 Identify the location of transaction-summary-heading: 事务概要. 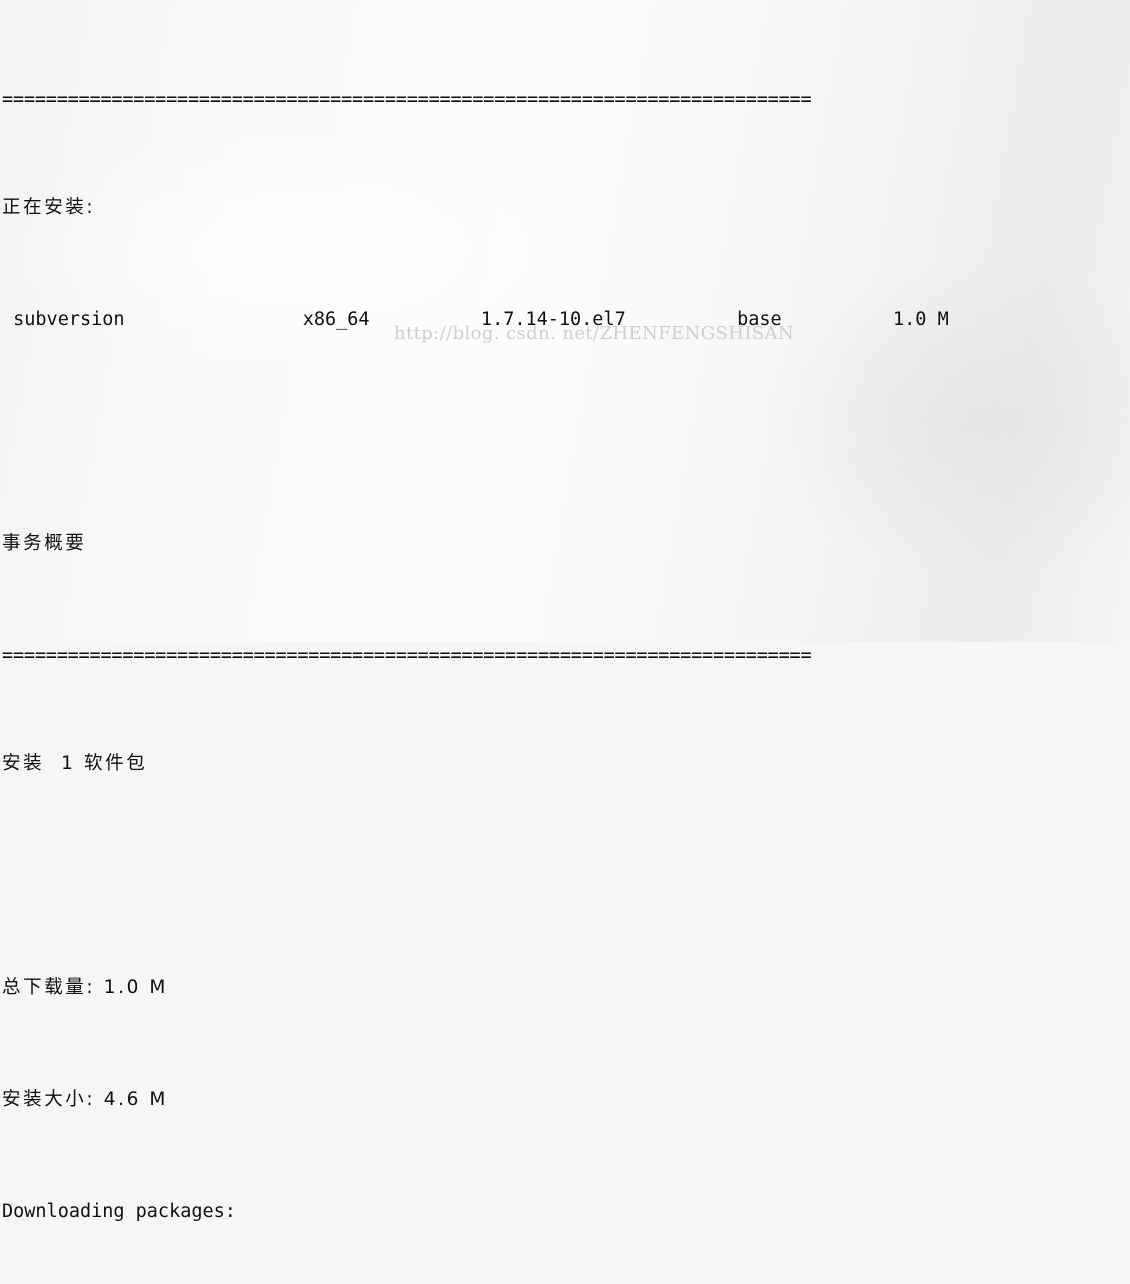
(44, 543).